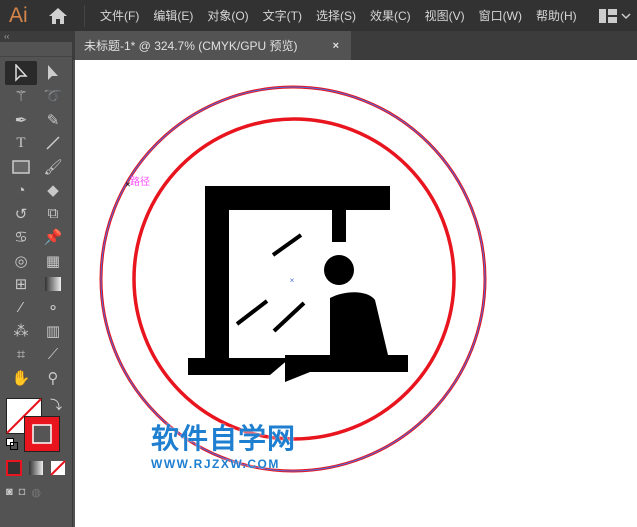  I want to click on brush-icon: 🖌, so click(53, 167).